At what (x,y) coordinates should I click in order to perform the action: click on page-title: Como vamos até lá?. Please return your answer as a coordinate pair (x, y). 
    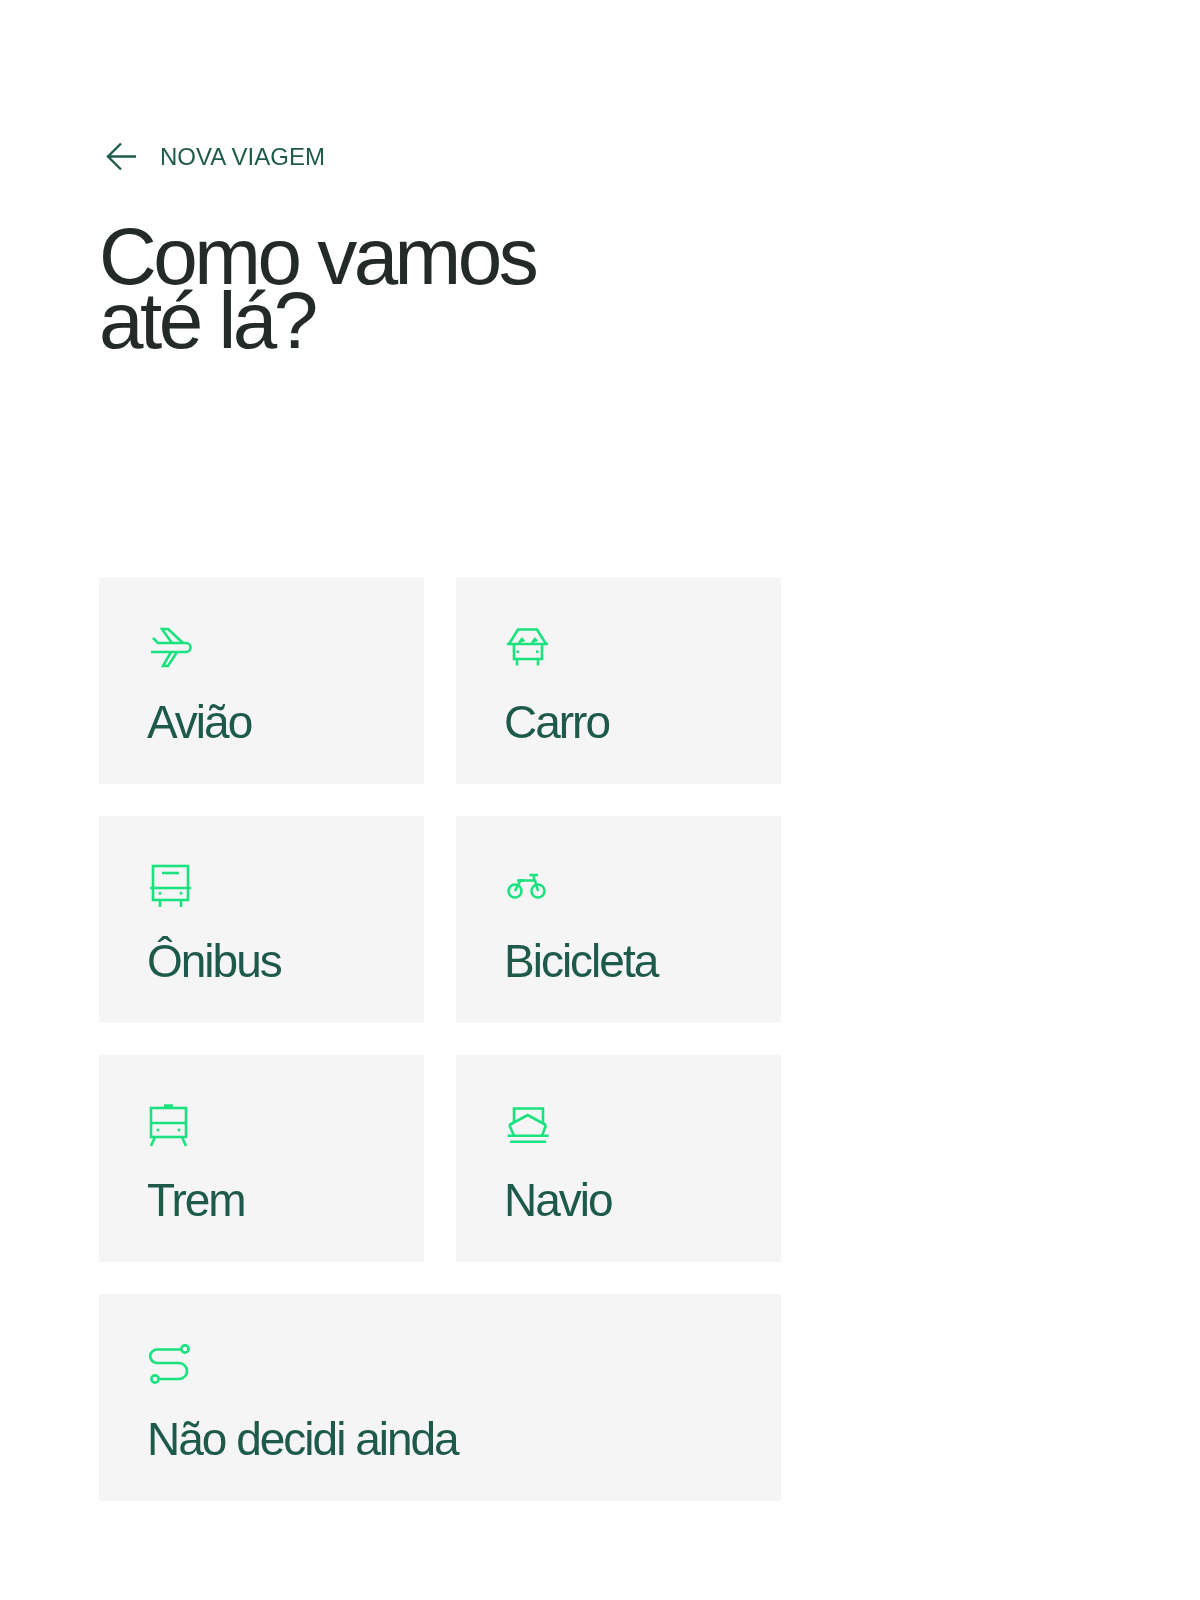
    Looking at the image, I should click on (318, 289).